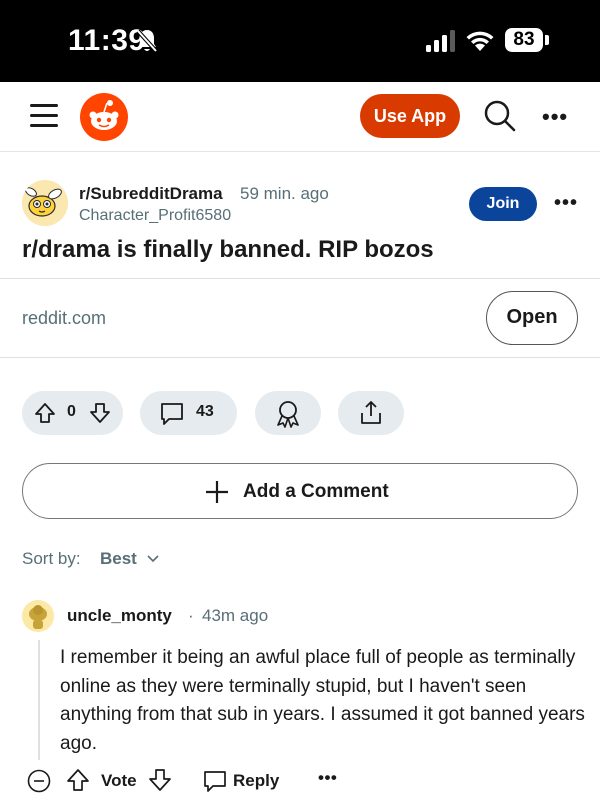 Image resolution: width=600 pixels, height=801 pixels. Describe the element at coordinates (256, 781) in the screenshot. I see `reply-button: Reply` at that location.